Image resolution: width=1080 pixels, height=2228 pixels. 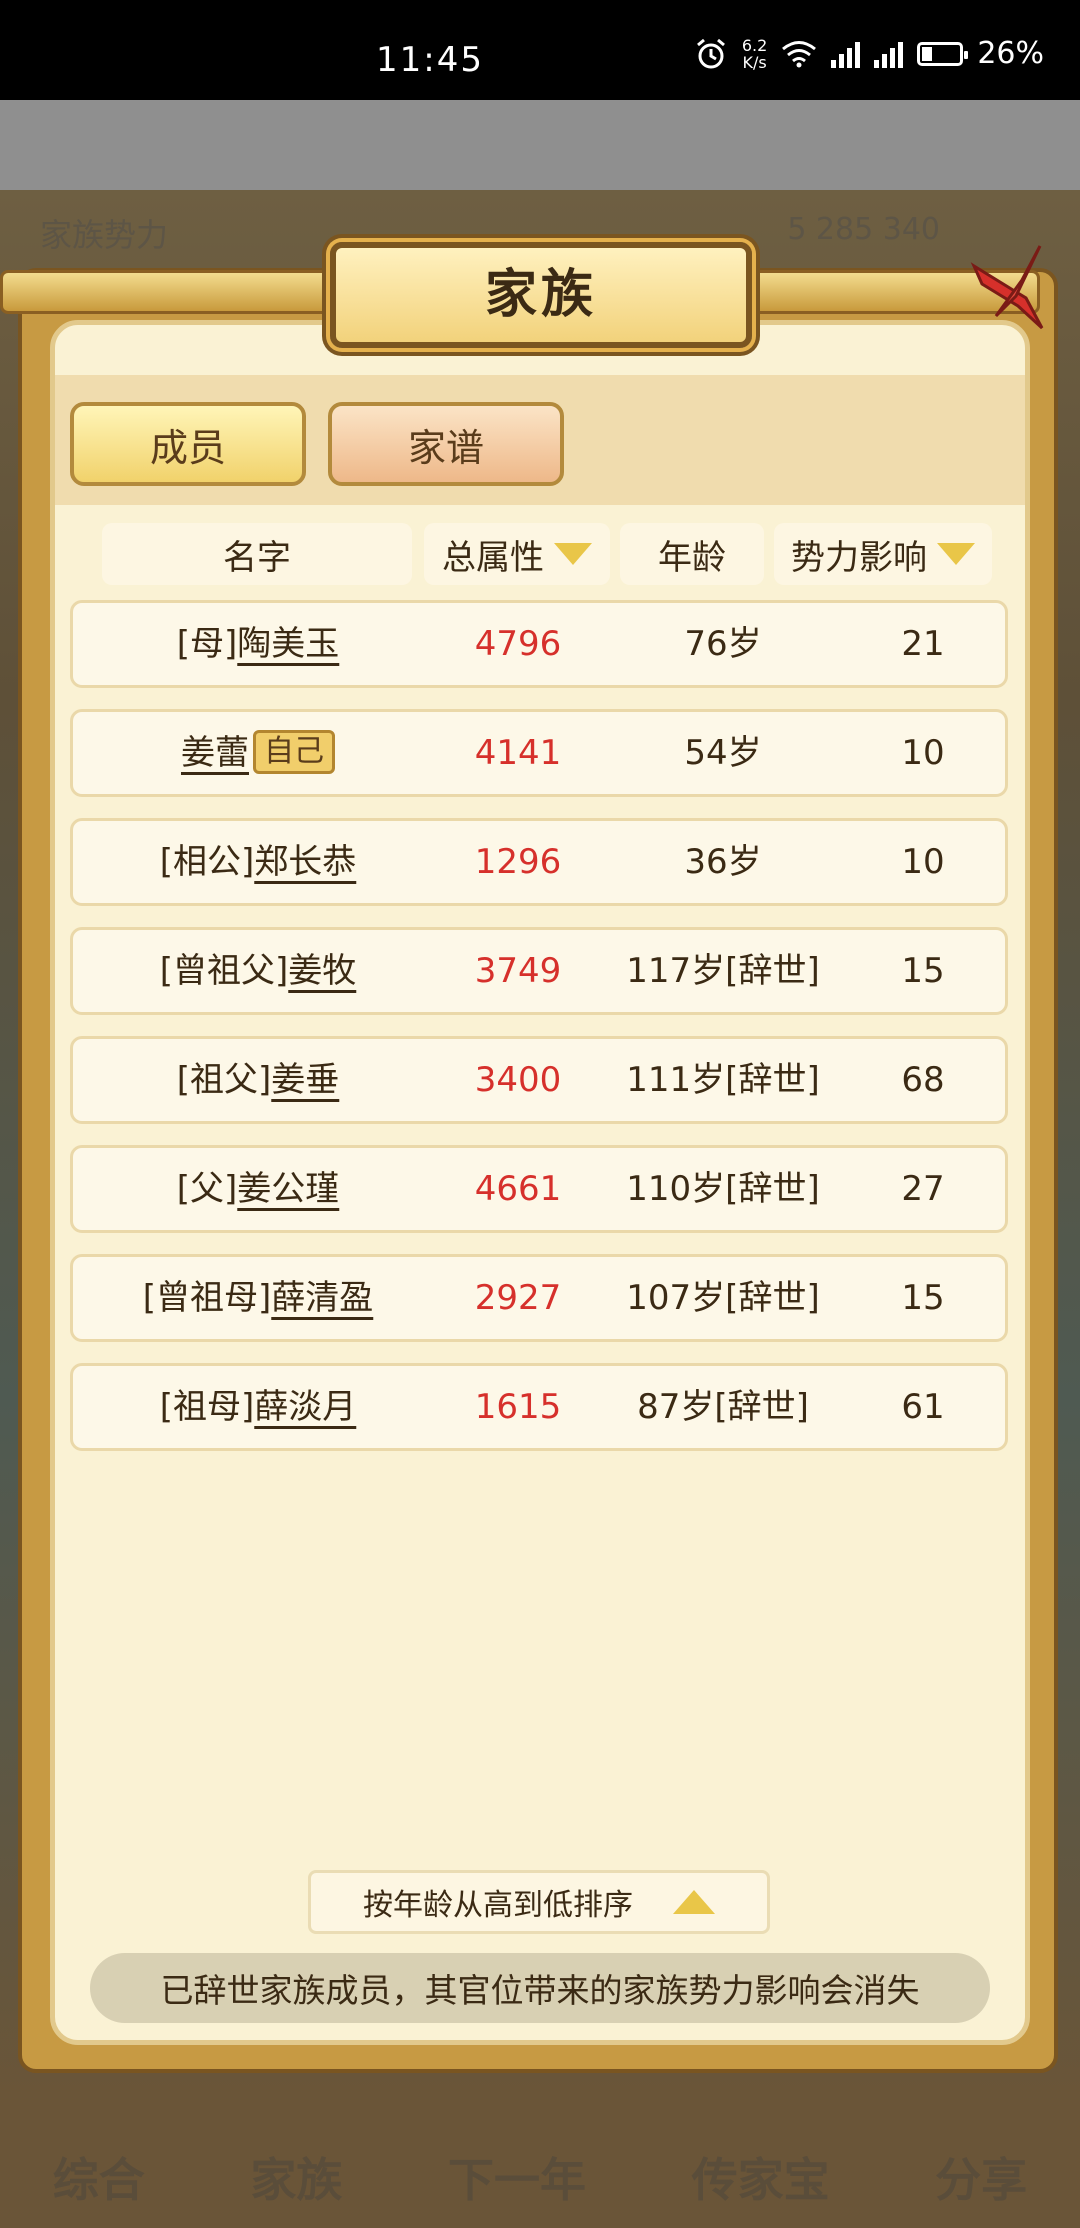 I want to click on frame-rail-left, so click(x=170, y=292).